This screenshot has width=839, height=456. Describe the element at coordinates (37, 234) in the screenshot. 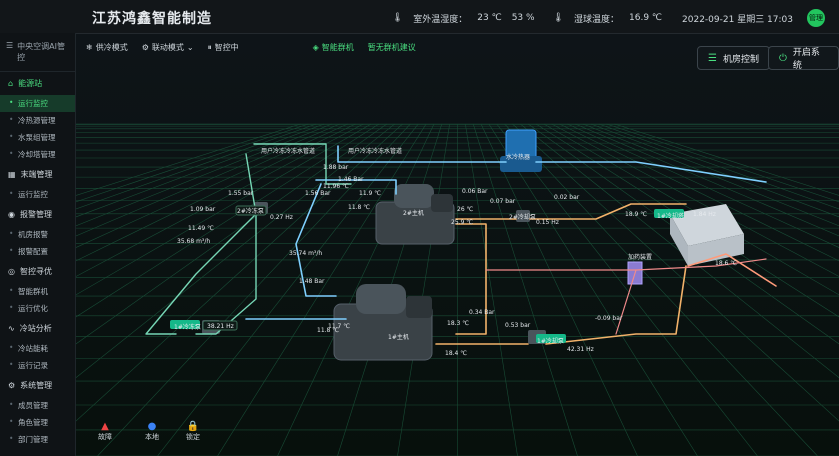

I see `sidebar-item-room-alarm: 机房报警` at that location.